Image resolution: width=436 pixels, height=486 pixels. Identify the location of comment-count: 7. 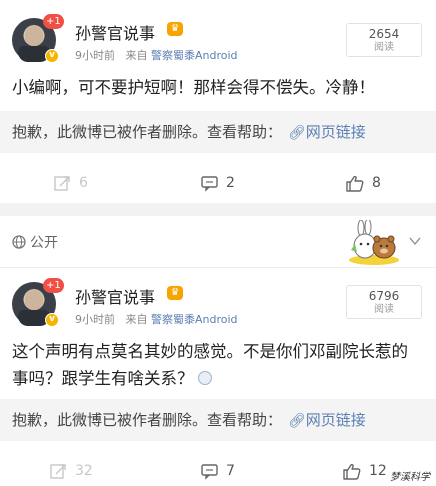
(230, 471).